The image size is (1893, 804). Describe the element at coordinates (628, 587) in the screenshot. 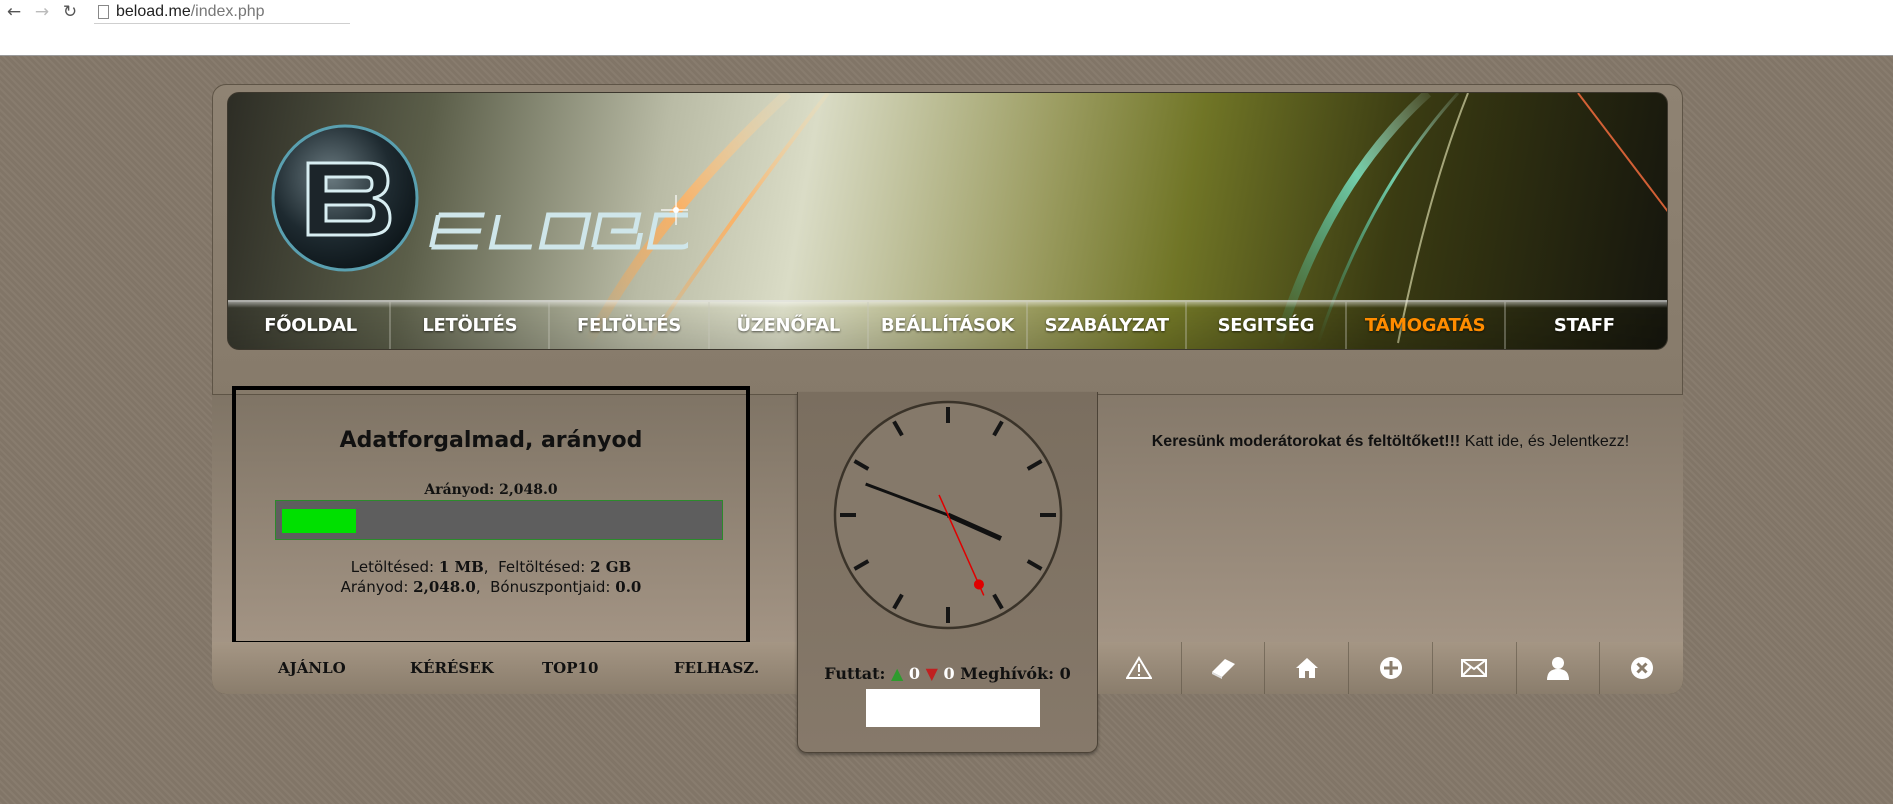

I see `bonus-value: 0.0` at that location.